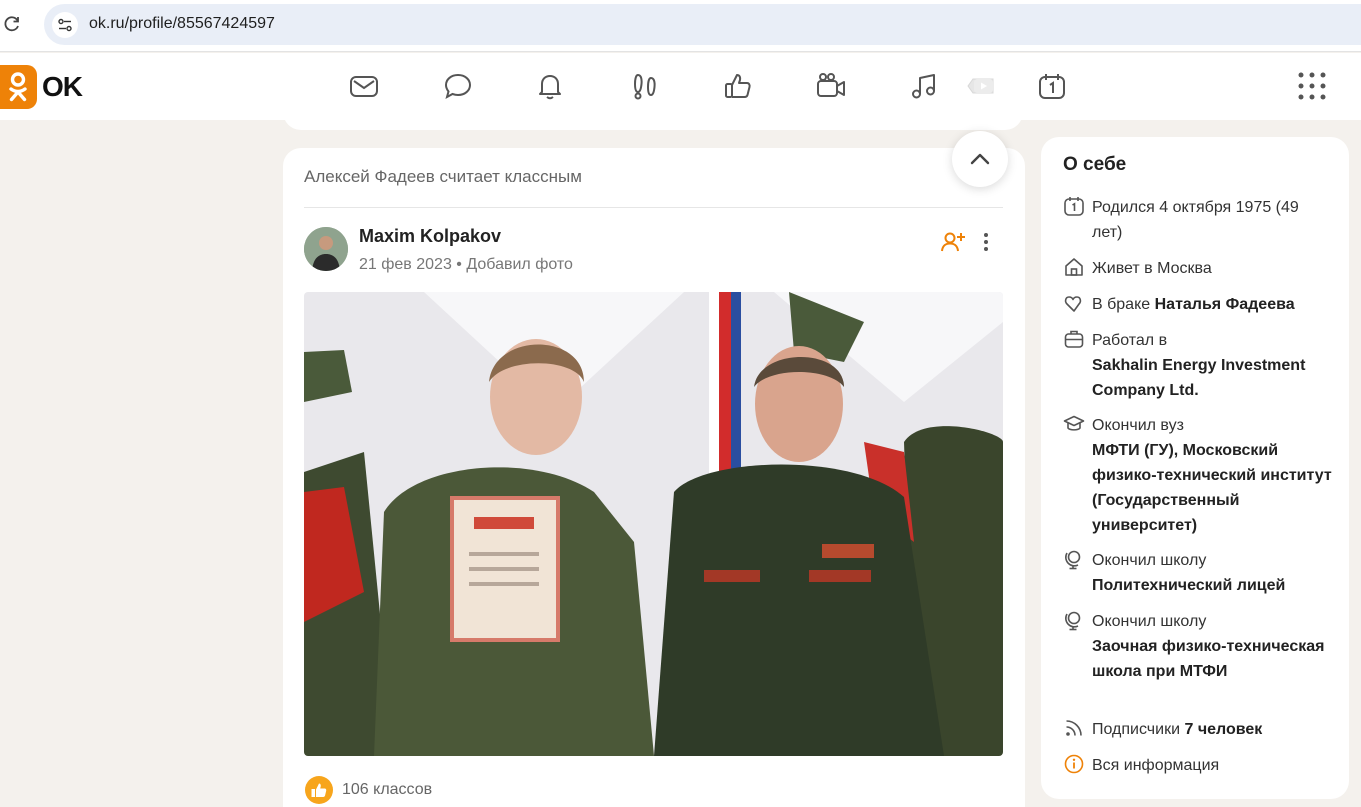 The image size is (1361, 807). I want to click on mail-icon, so click(364, 86).